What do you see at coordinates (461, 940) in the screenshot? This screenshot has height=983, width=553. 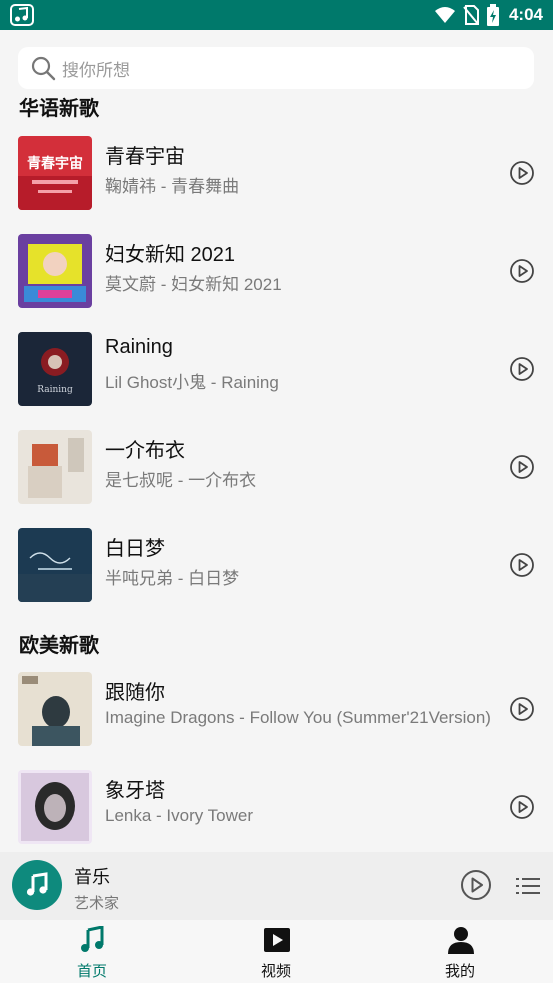 I see `person-icon` at bounding box center [461, 940].